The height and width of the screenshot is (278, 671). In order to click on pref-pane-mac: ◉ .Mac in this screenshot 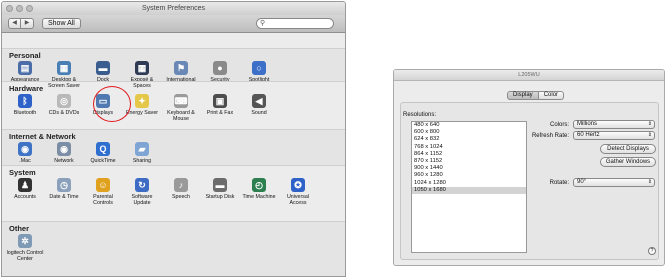, I will do `click(25, 153)`.